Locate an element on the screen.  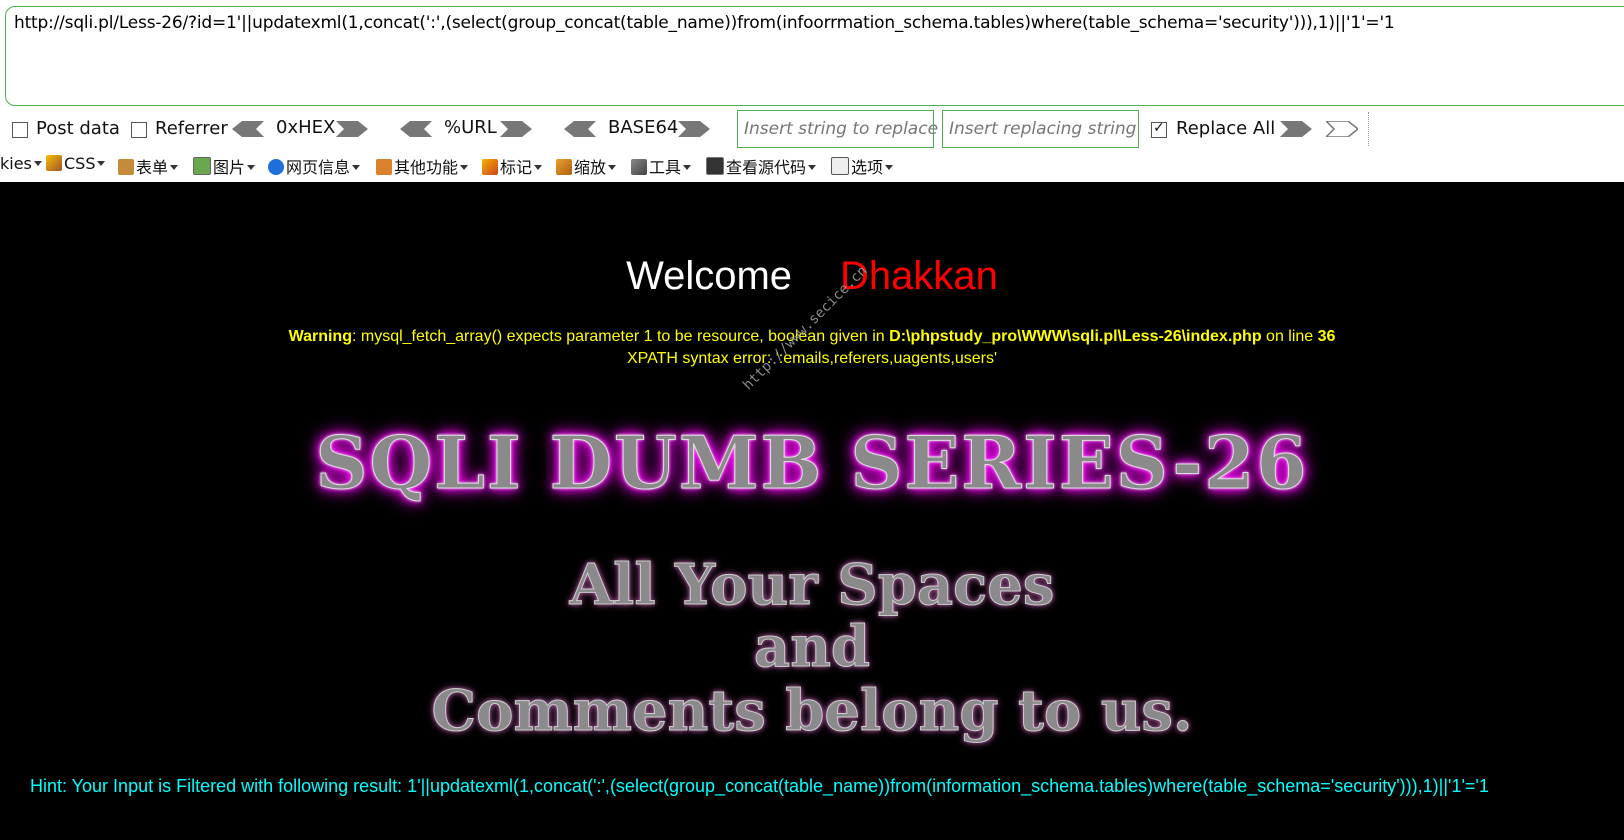
url-decode-arrow-icon is located at coordinates (416, 129).